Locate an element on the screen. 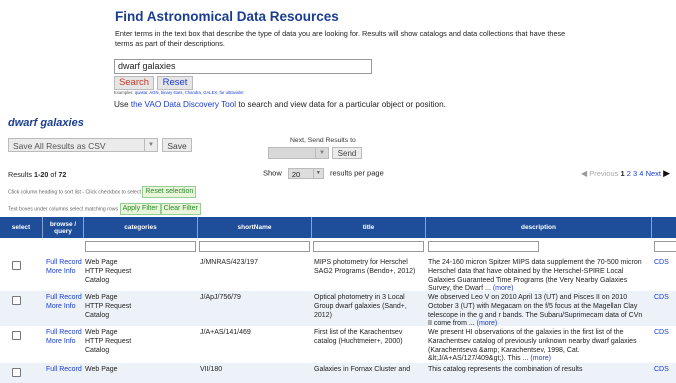 The image size is (676, 383). filter-categories-input is located at coordinates (140, 246).